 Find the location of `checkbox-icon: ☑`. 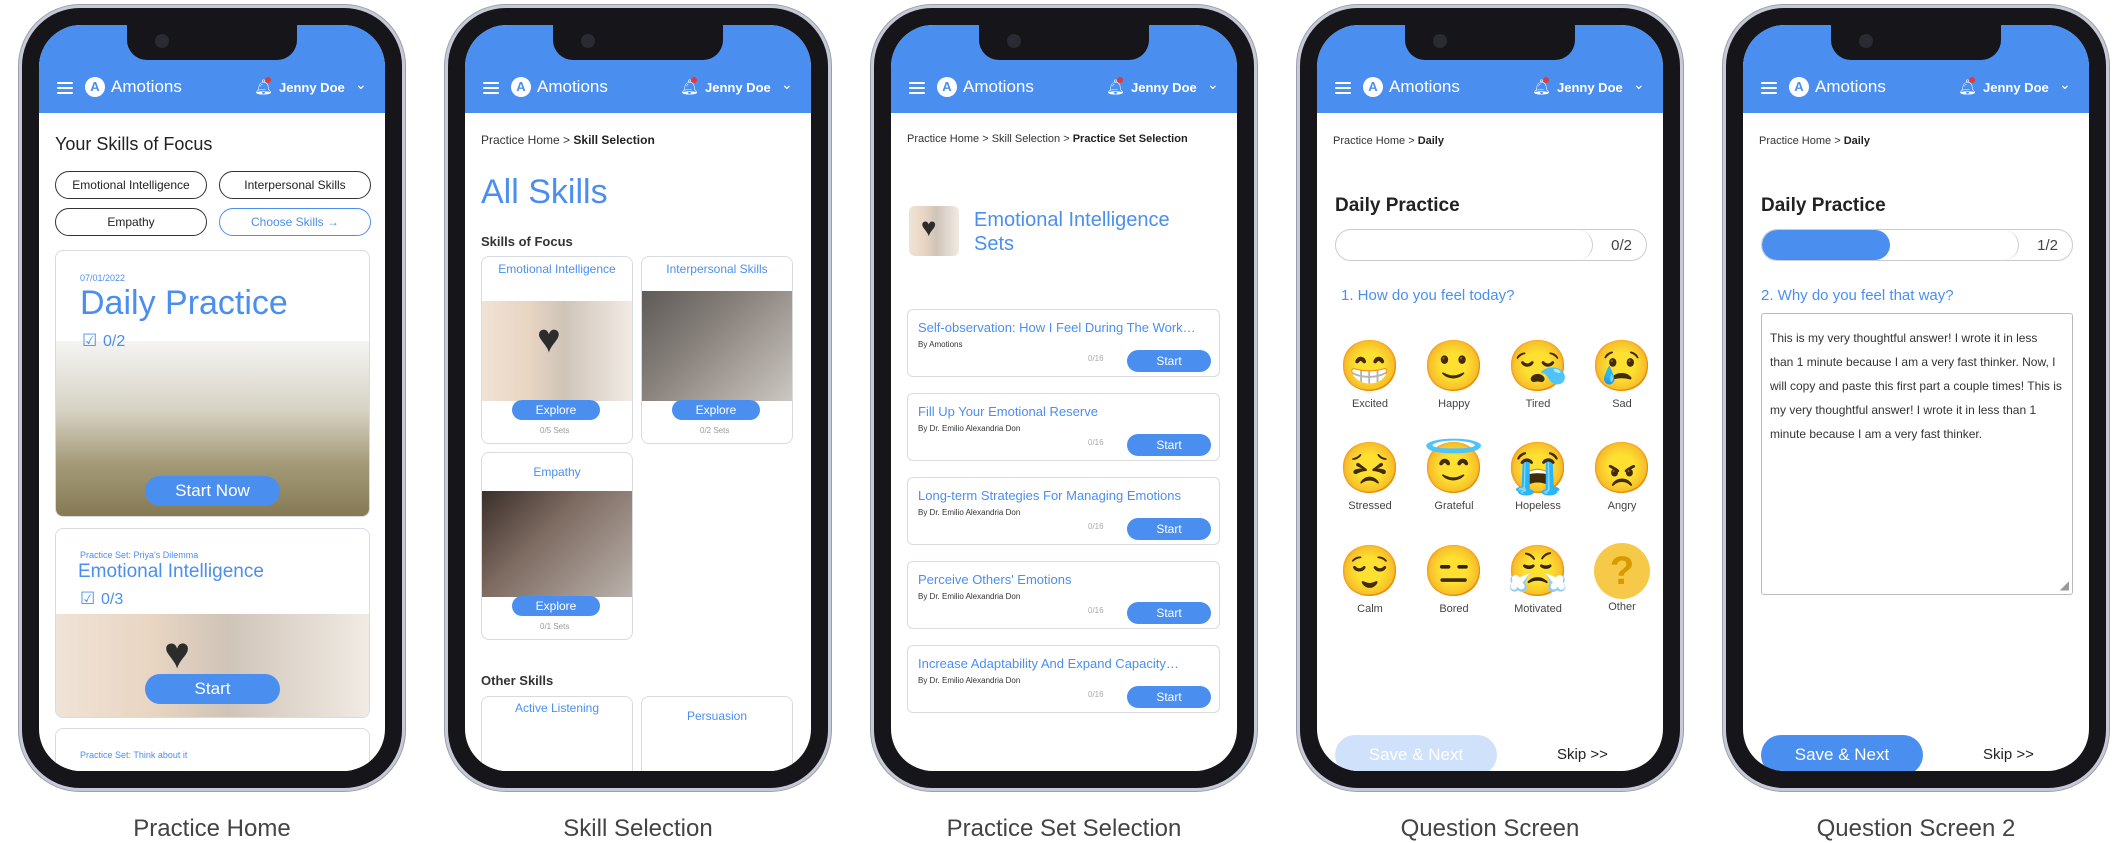

checkbox-icon: ☑ is located at coordinates (90, 340).